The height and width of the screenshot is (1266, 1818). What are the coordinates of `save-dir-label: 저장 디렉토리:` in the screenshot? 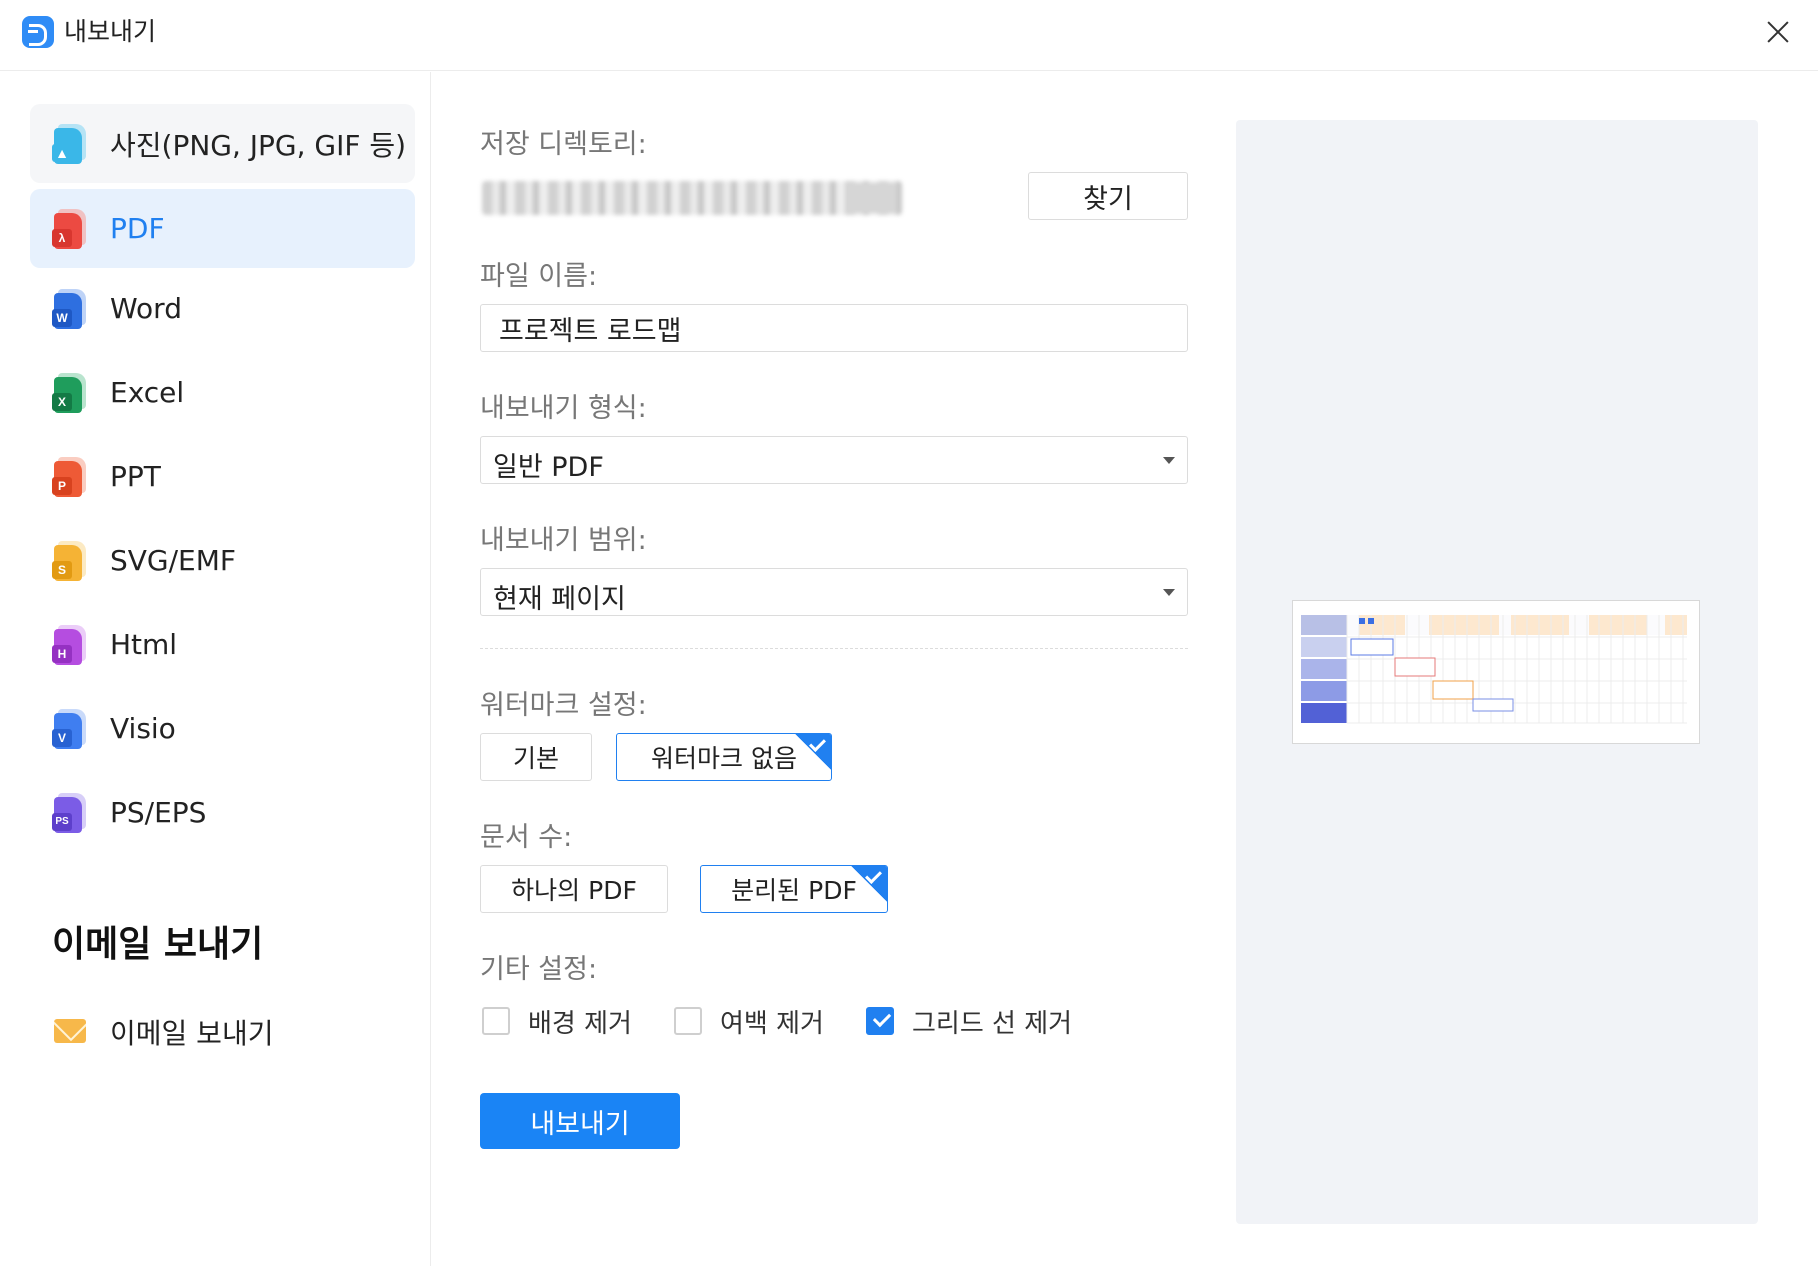 It's located at (563, 144).